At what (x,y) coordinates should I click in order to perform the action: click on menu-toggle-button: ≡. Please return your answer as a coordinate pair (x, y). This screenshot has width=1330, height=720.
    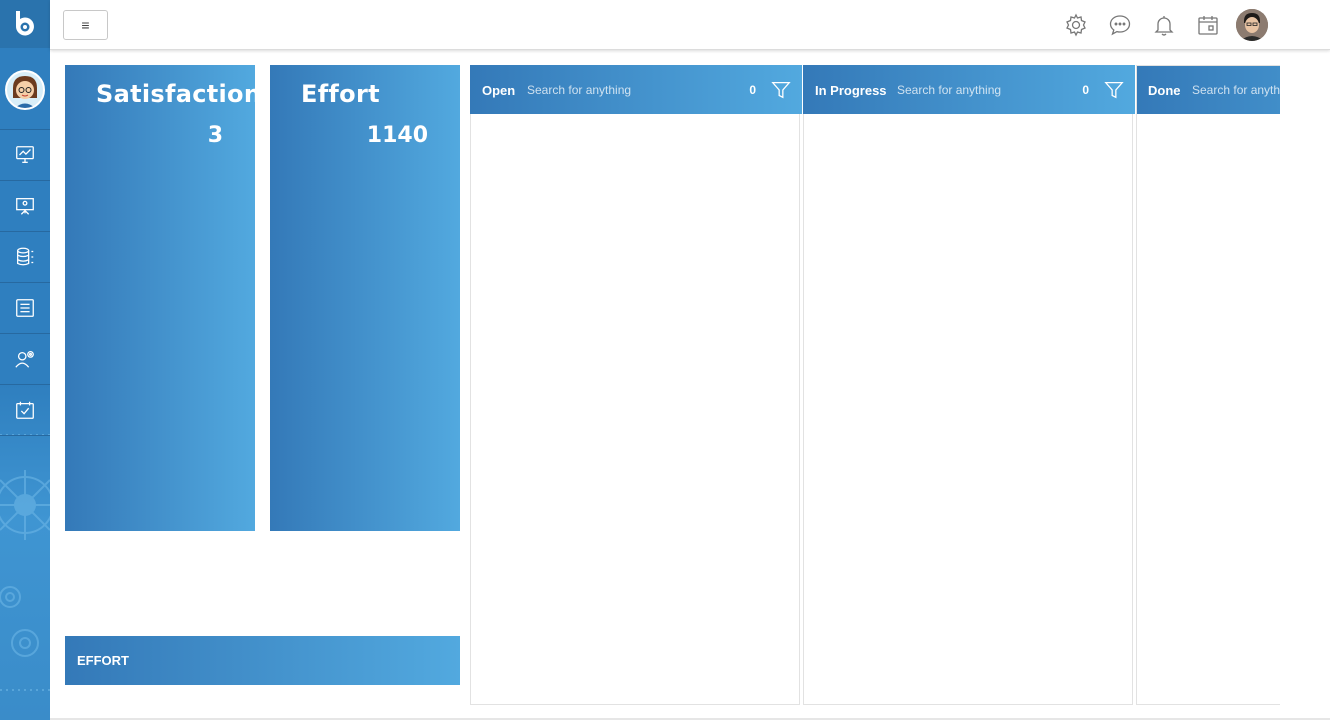
    Looking at the image, I should click on (85, 25).